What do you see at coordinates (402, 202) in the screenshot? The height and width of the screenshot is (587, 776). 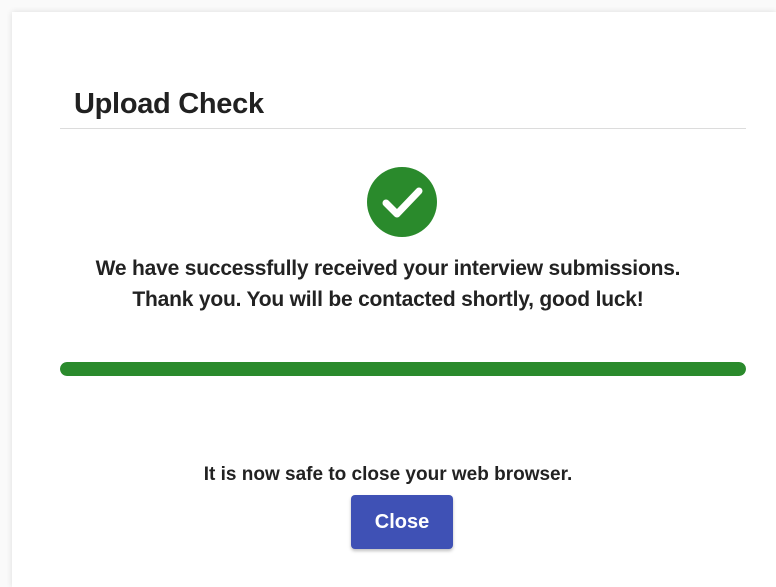 I see `check-circle-icon` at bounding box center [402, 202].